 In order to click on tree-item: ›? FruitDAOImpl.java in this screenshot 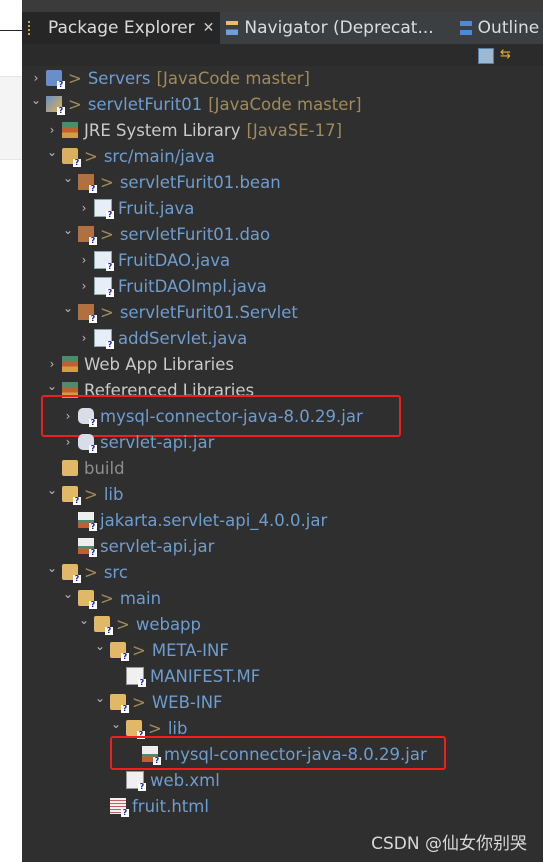, I will do `click(172, 286)`.